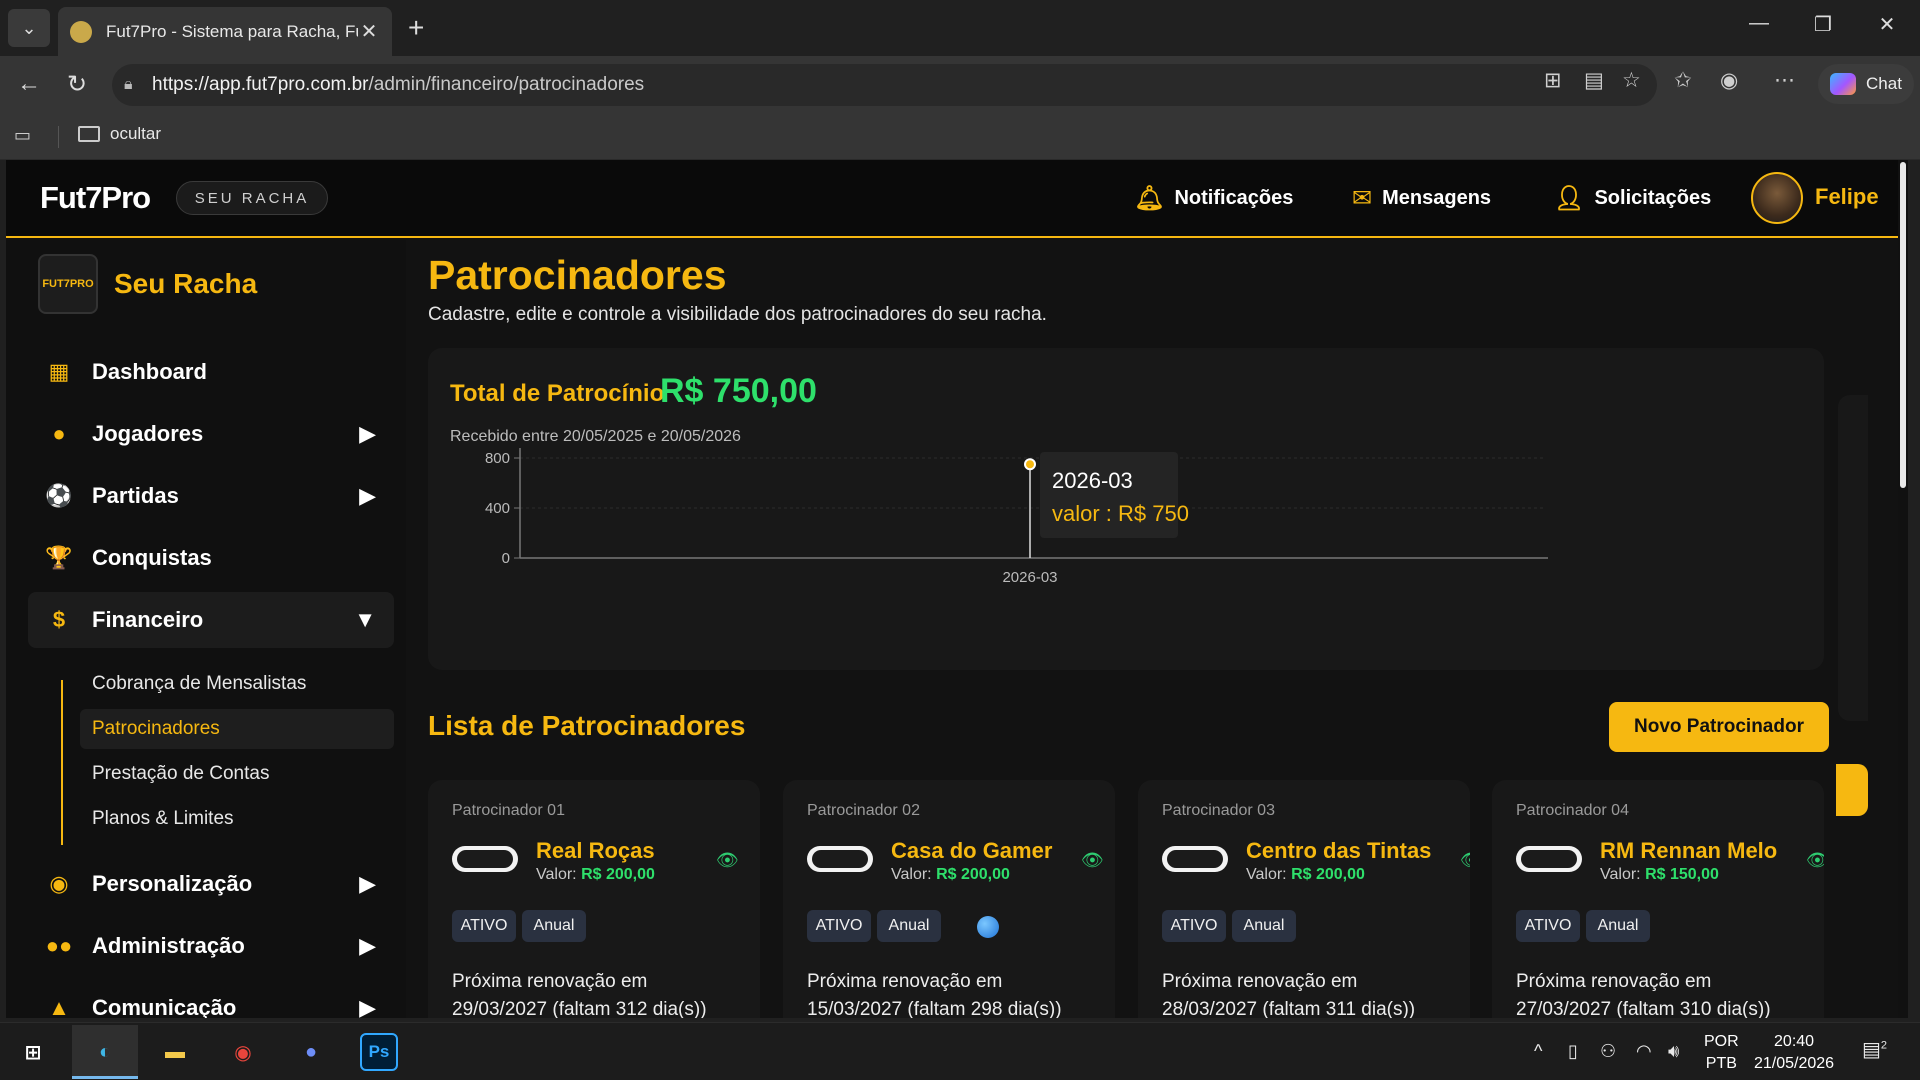 The height and width of the screenshot is (1080, 1920). I want to click on chat-button: Chat, so click(1866, 84).